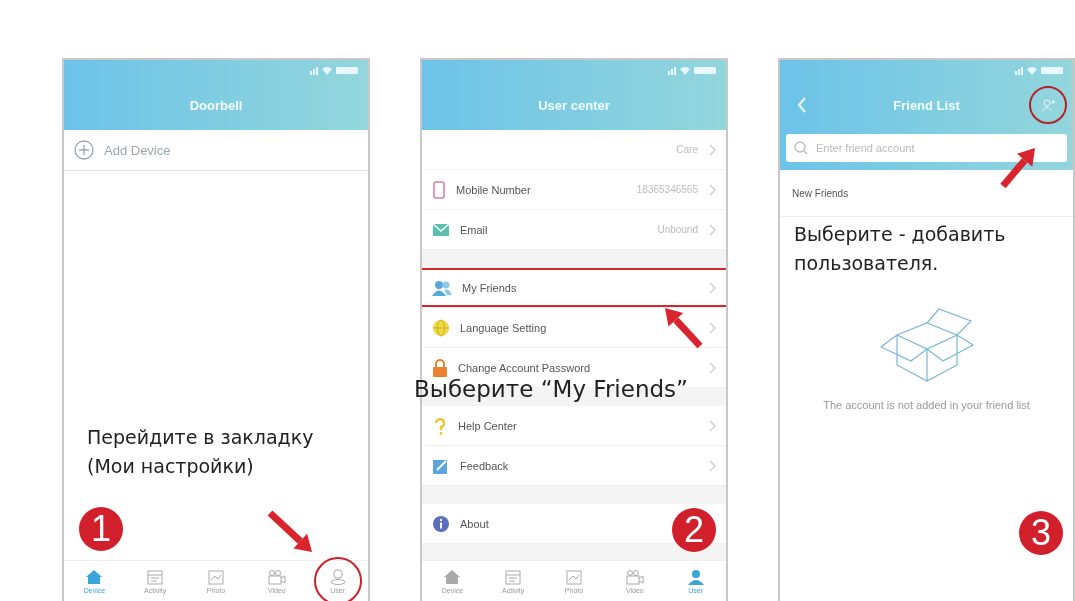 The image size is (1075, 601). I want to click on add-device-row: Add Device, so click(216, 150).